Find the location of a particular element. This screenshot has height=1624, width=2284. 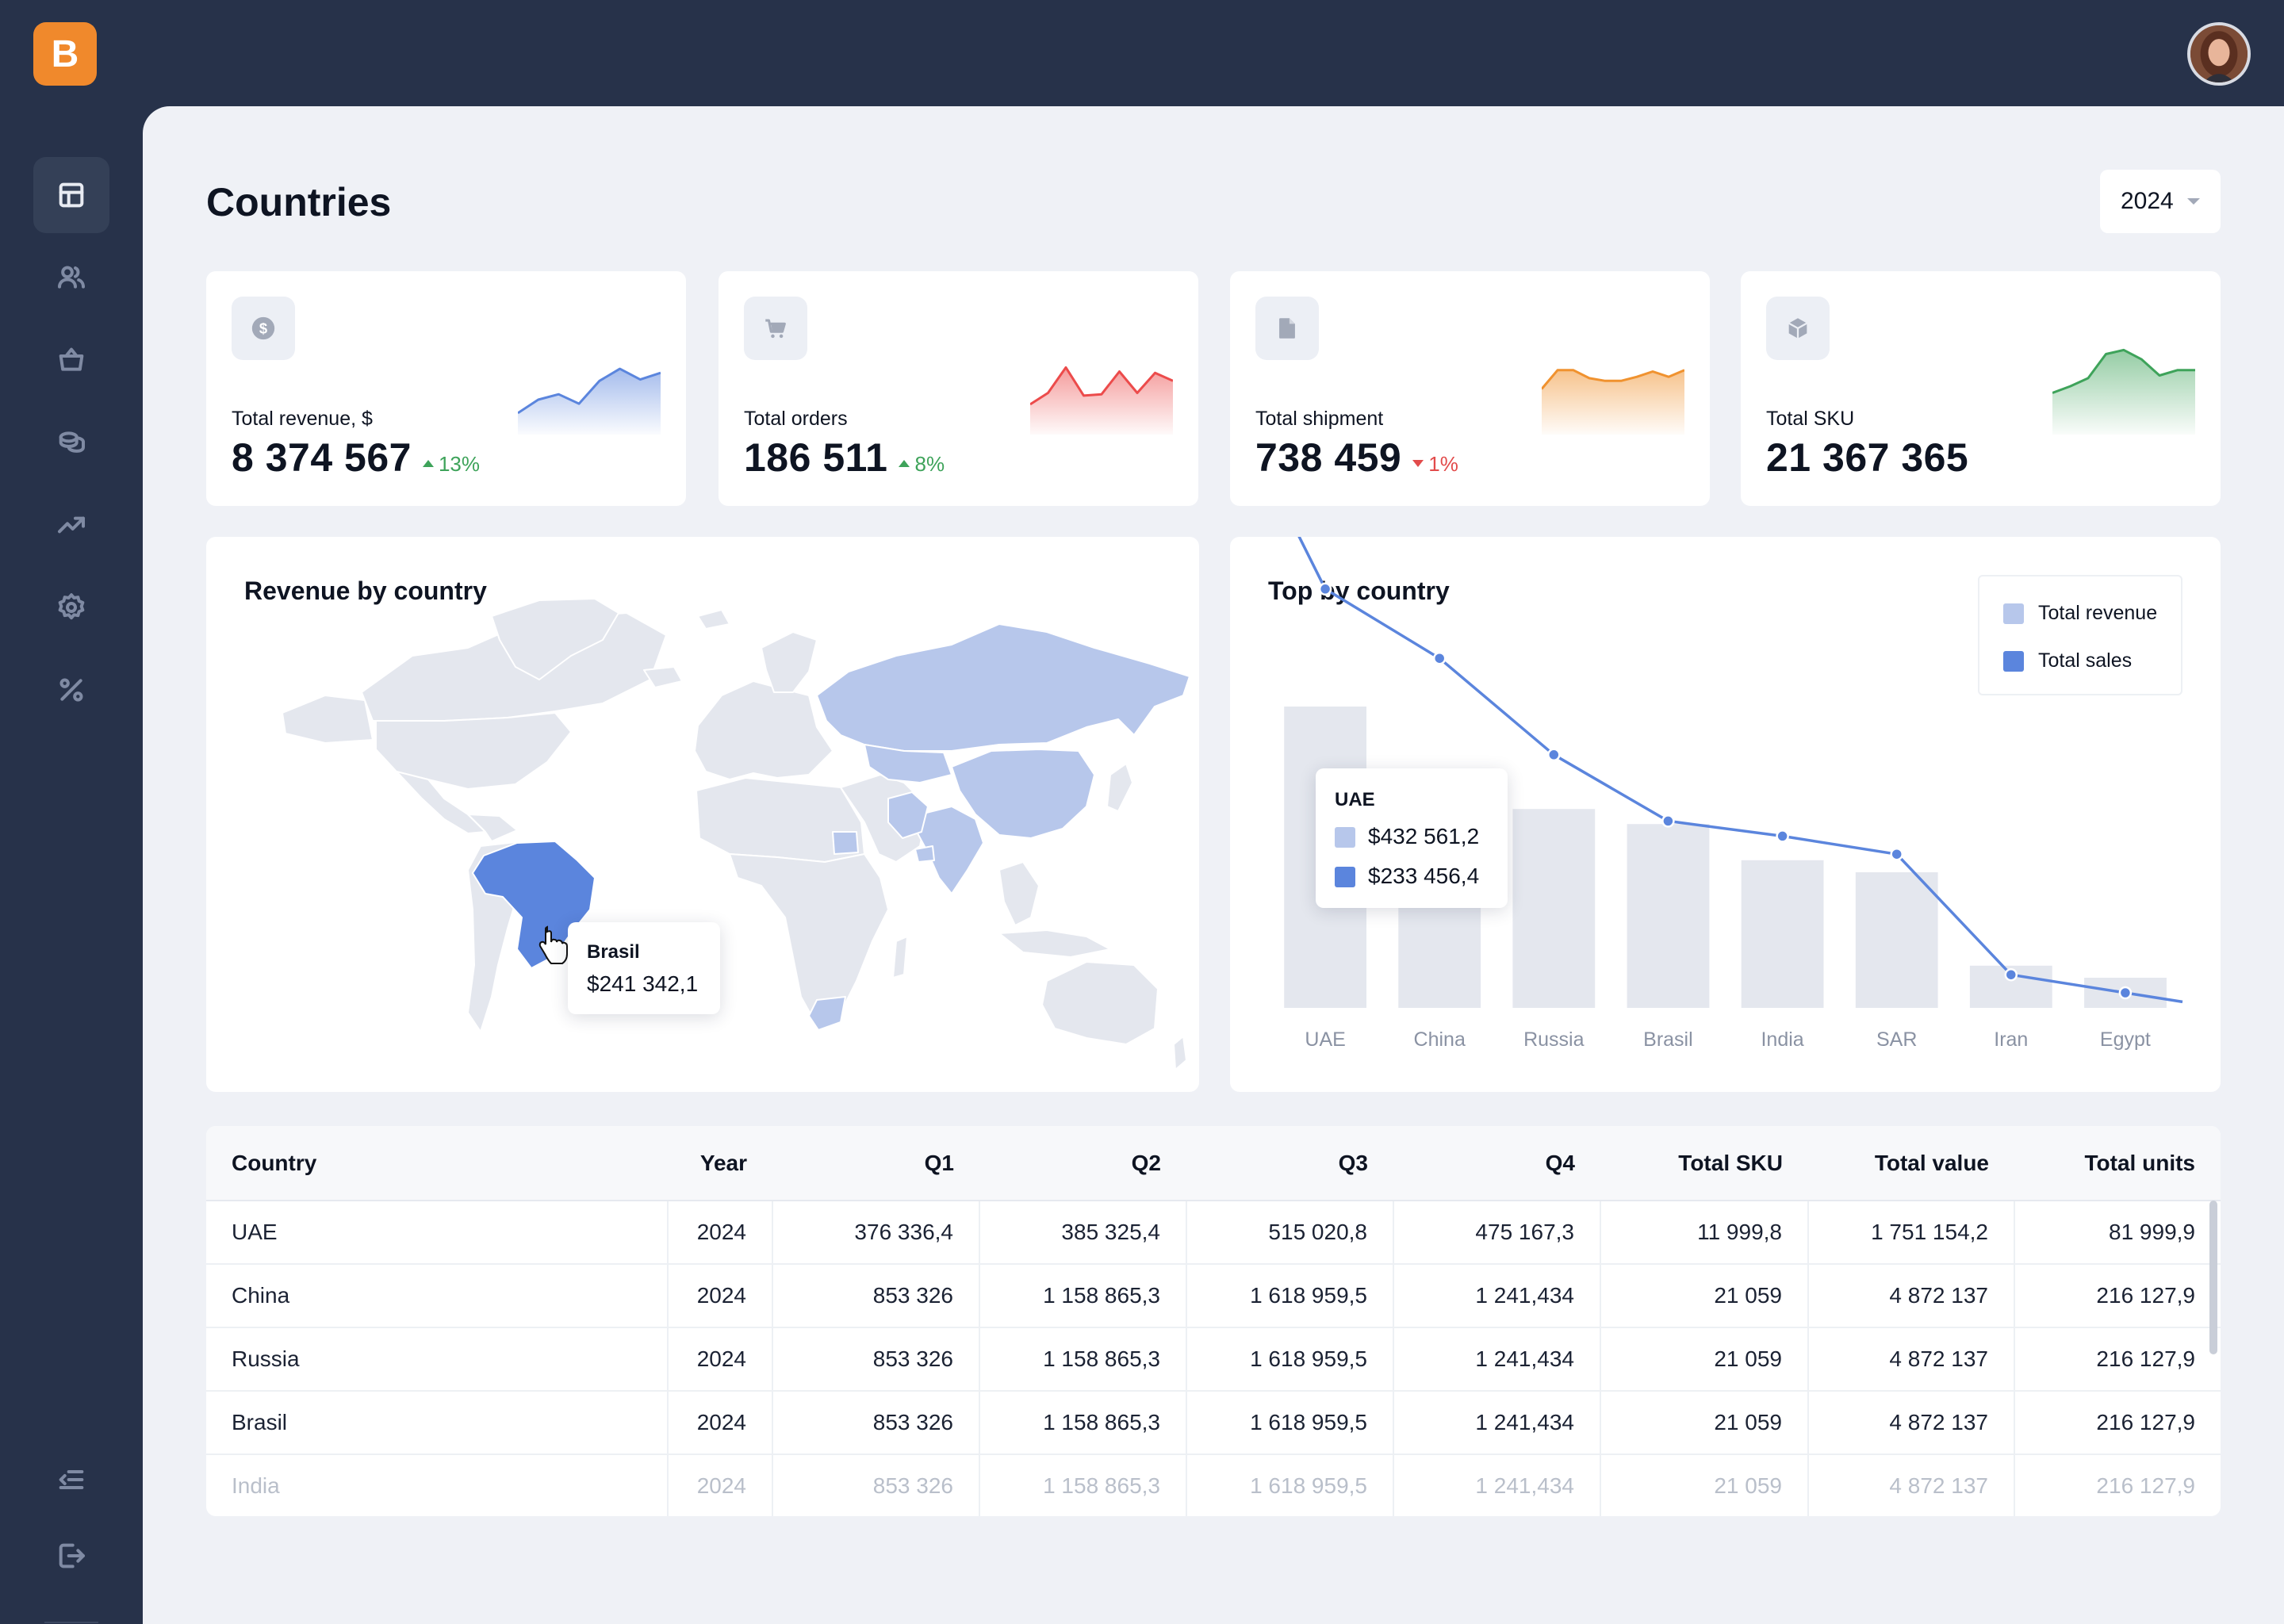

percent-icon is located at coordinates (71, 690).